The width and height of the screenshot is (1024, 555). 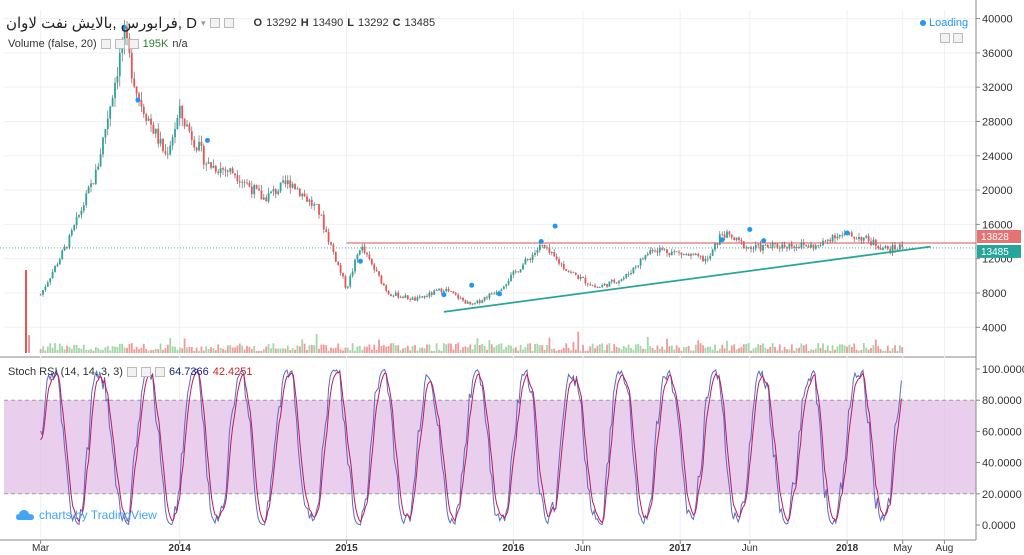 I want to click on branding-text: charts by TradingView, so click(x=98, y=515).